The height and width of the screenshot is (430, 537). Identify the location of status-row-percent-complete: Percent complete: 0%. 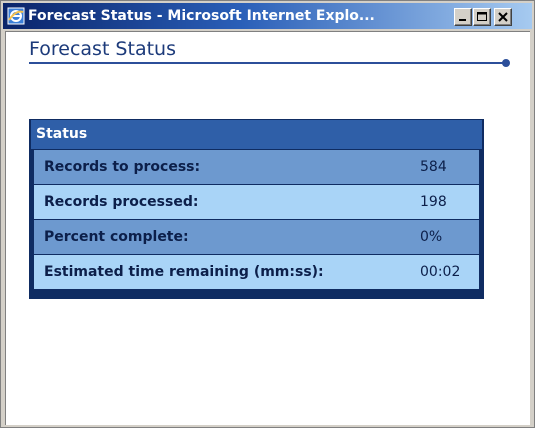
(256, 237).